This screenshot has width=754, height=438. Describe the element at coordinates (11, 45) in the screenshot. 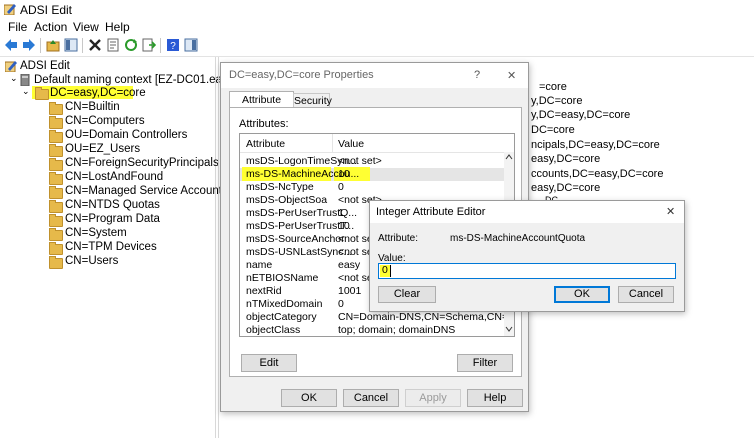

I see `back-arrow-icon` at that location.